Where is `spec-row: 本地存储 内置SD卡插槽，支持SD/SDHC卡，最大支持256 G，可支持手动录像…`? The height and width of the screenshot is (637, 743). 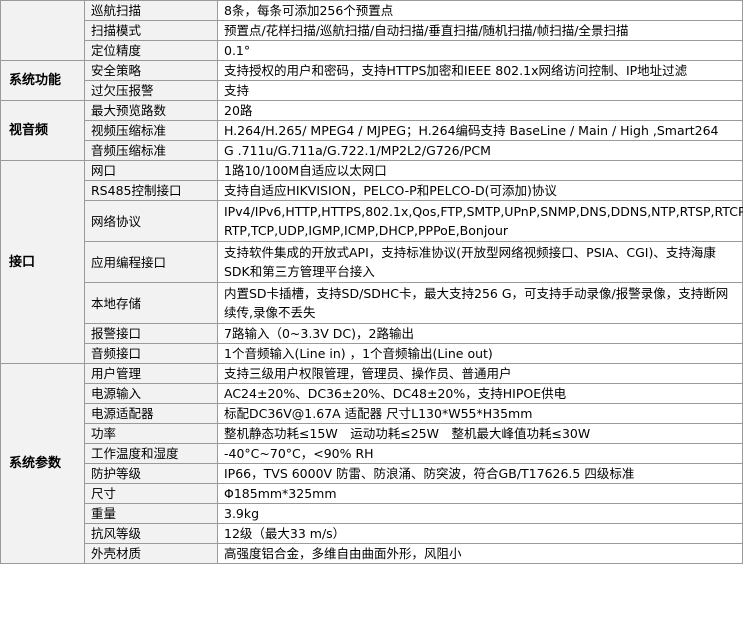 spec-row: 本地存储 内置SD卡插槽，支持SD/SDHC卡，最大支持256 G，可支持手动录像… is located at coordinates (372, 303).